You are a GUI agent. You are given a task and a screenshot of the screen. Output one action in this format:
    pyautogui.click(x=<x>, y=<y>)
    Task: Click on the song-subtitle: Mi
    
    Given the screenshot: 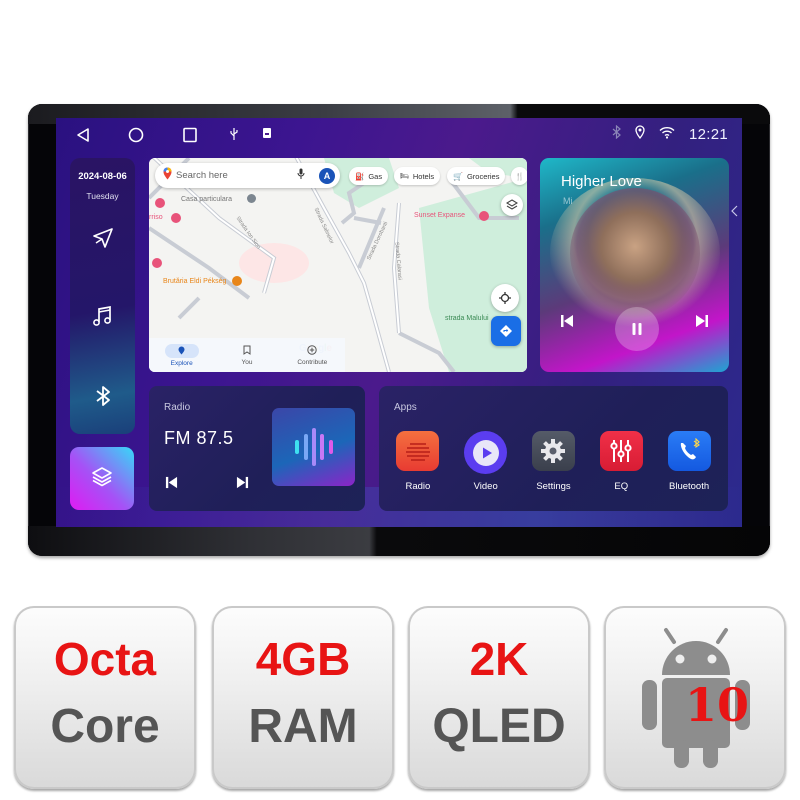 What is the action you would take?
    pyautogui.click(x=568, y=201)
    